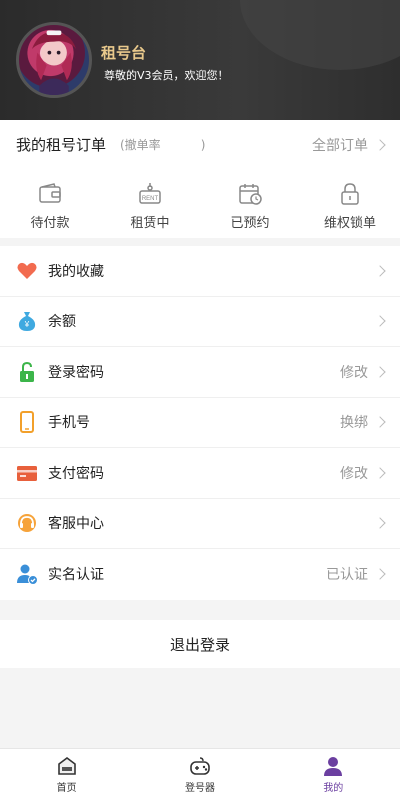 The image size is (400, 800). Describe the element at coordinates (27, 523) in the screenshot. I see `headset-icon` at that location.